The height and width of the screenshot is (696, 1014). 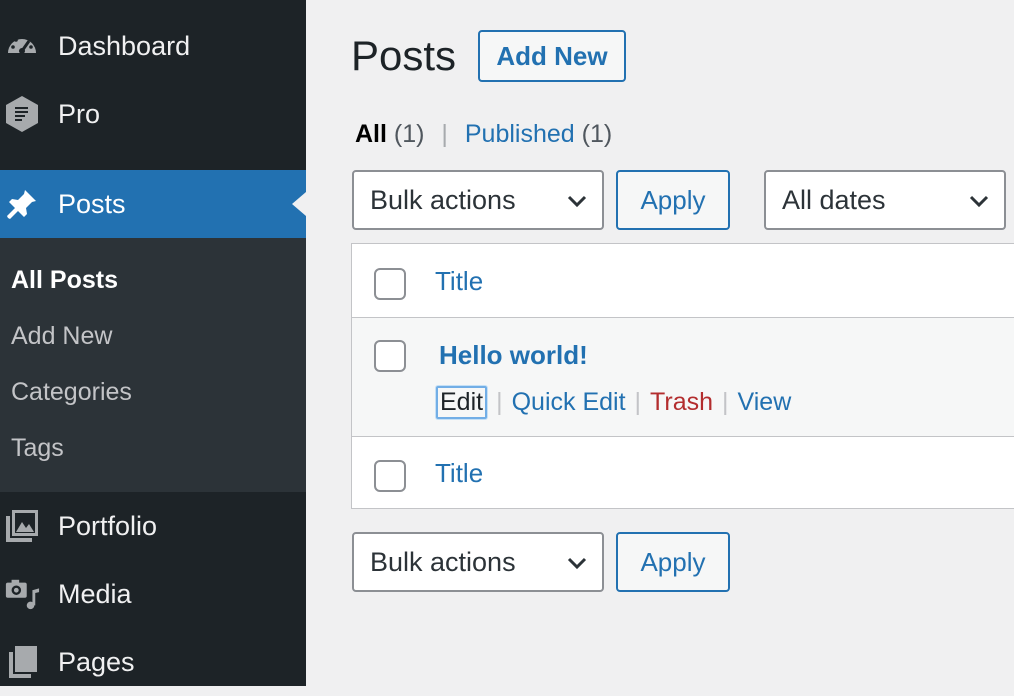 I want to click on select-all-checkbox, so click(x=390, y=284).